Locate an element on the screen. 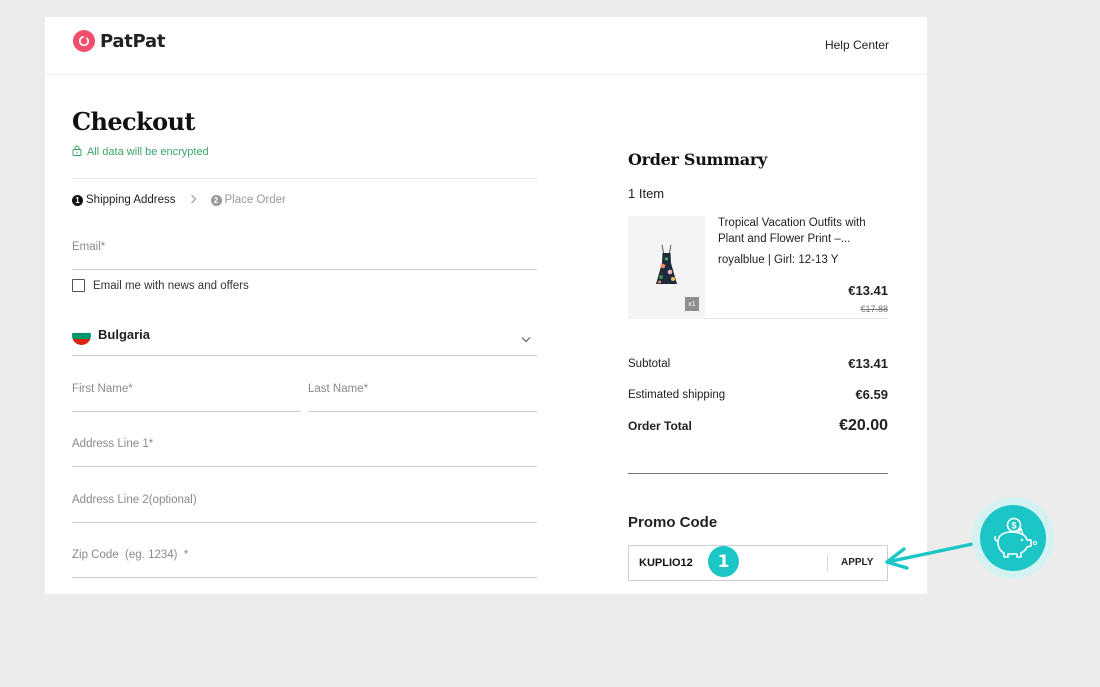 The width and height of the screenshot is (1100, 687). header: PatPat Help Center is located at coordinates (486, 46).